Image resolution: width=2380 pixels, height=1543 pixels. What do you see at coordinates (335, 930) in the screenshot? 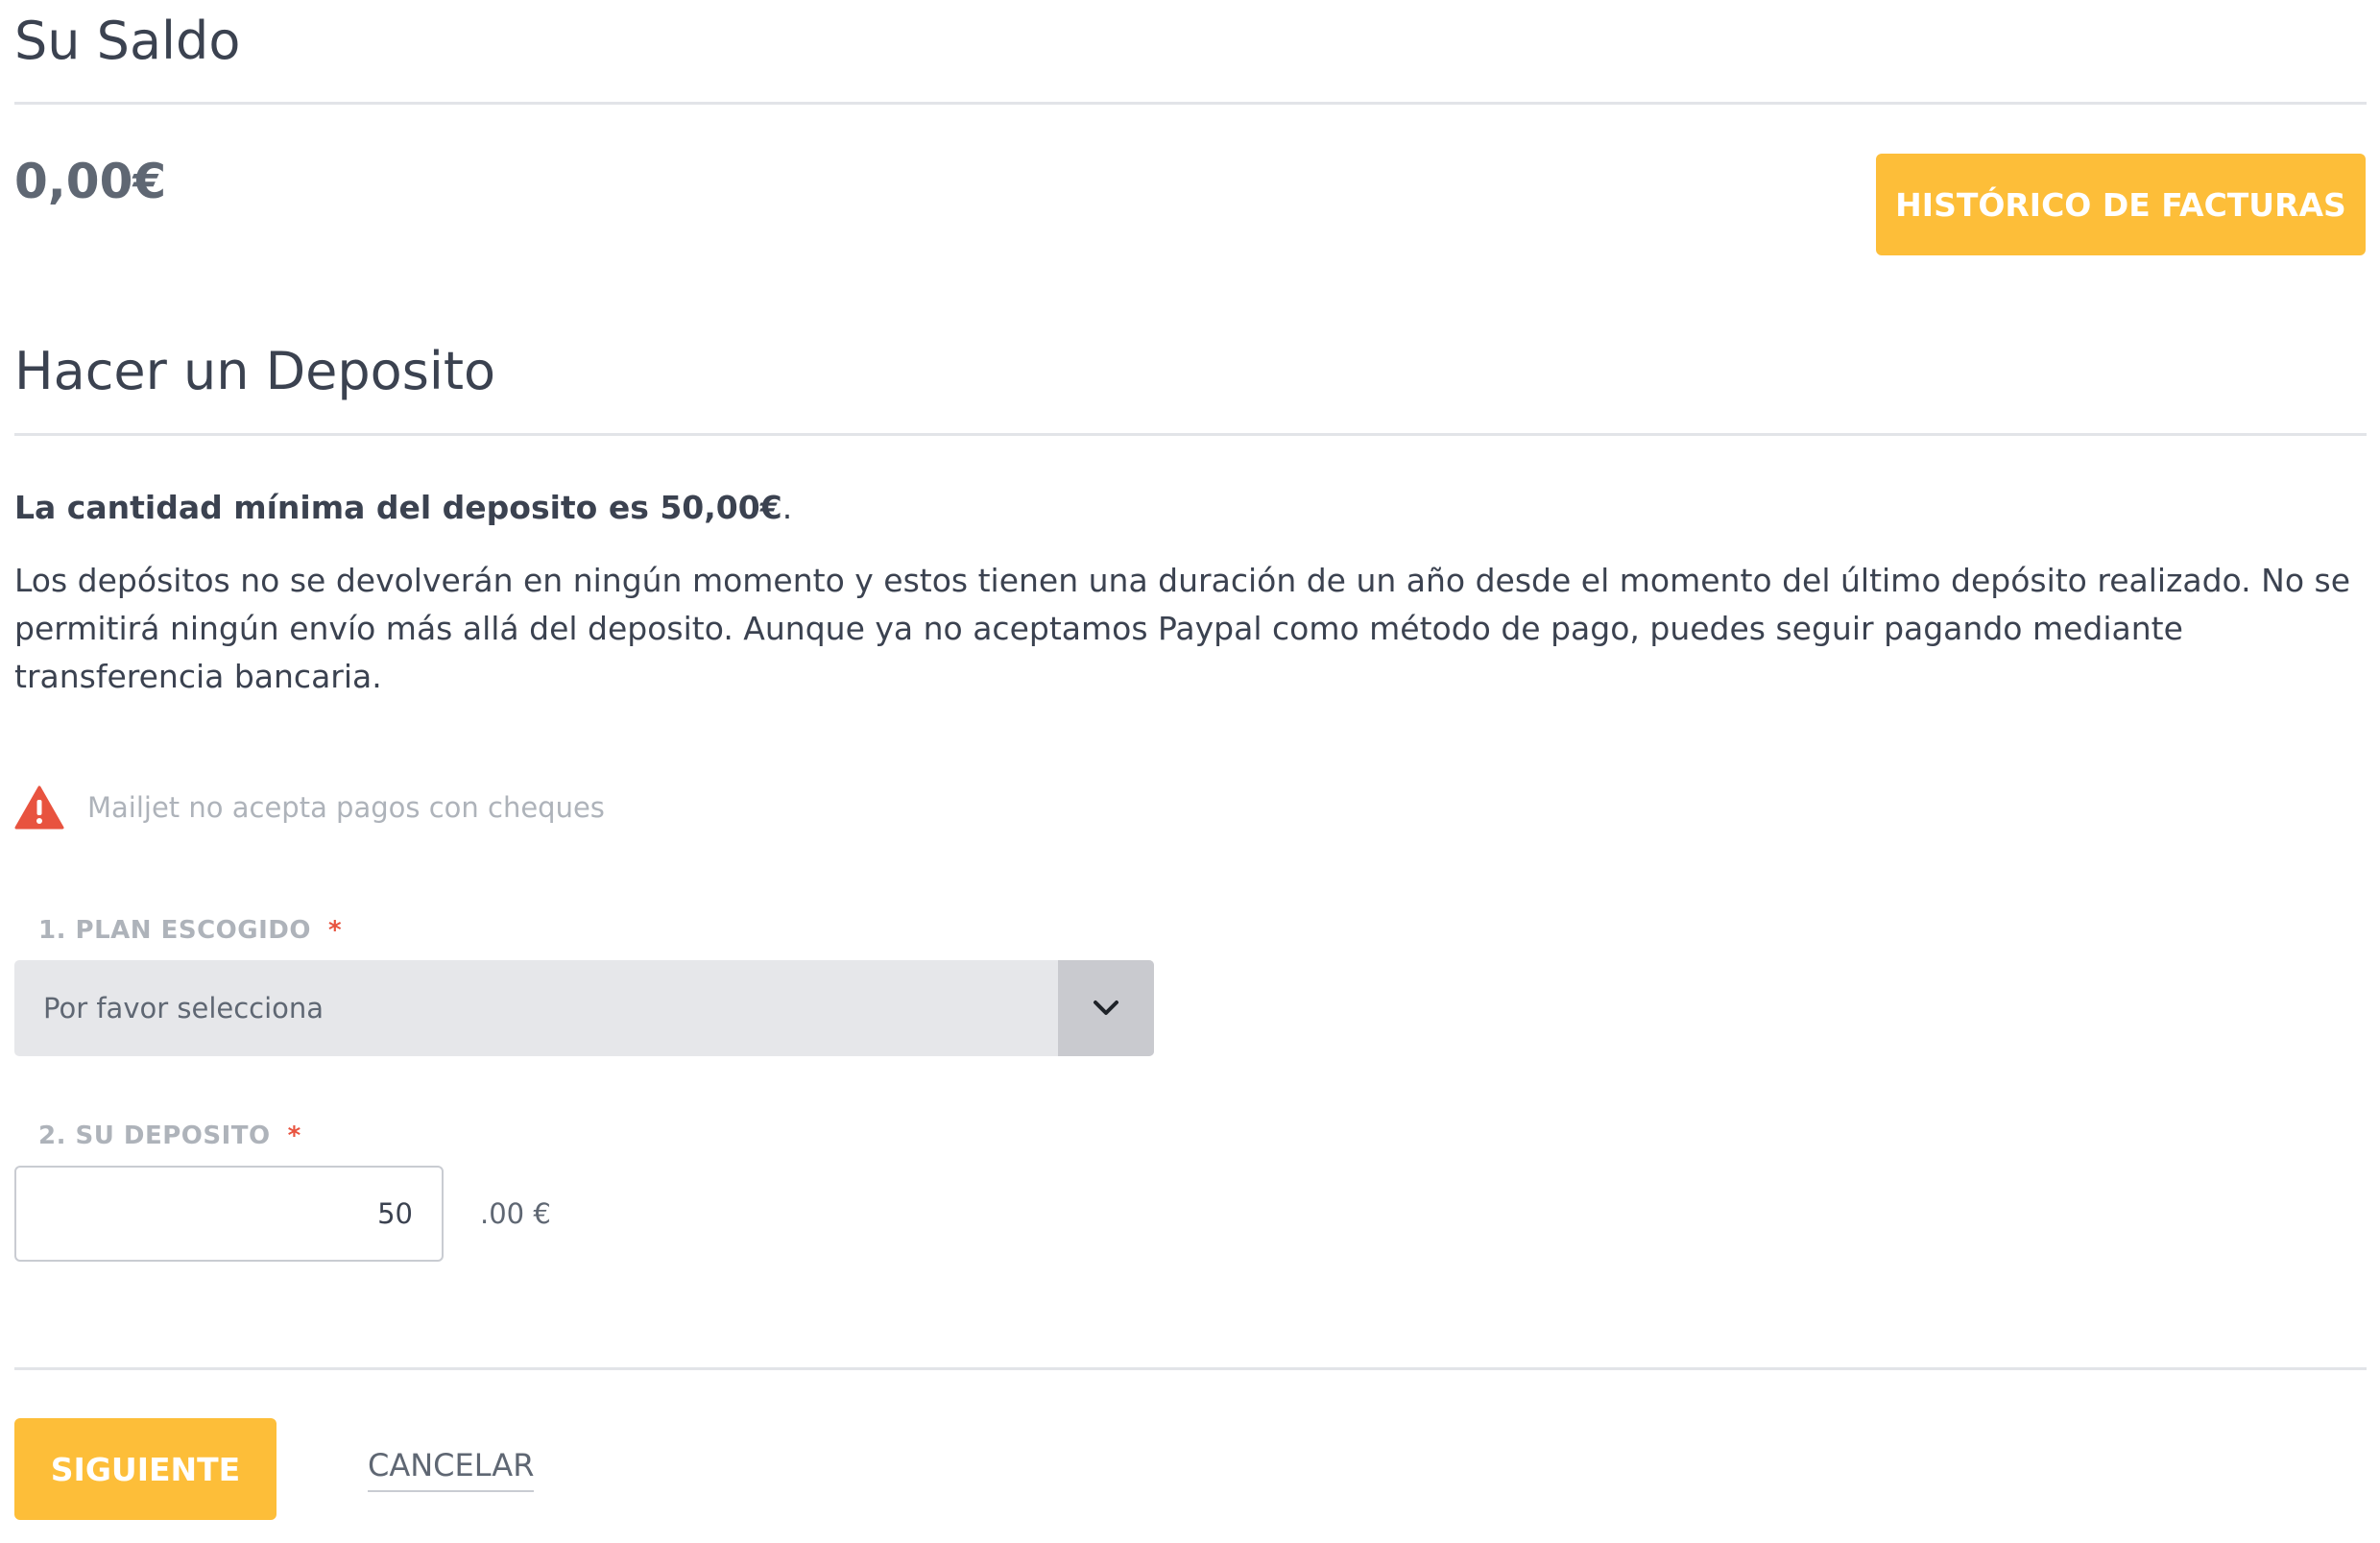
I see `plan-required-marker: *` at bounding box center [335, 930].